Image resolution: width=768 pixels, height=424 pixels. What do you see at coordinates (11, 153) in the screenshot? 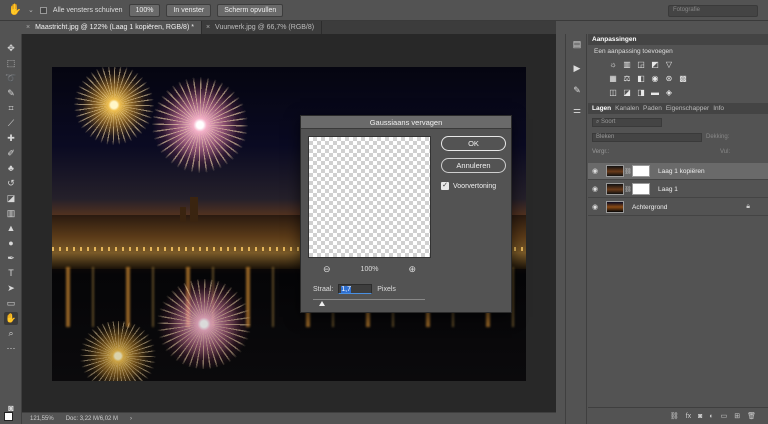
I see `brush-tool-icon: ✐` at bounding box center [11, 153].